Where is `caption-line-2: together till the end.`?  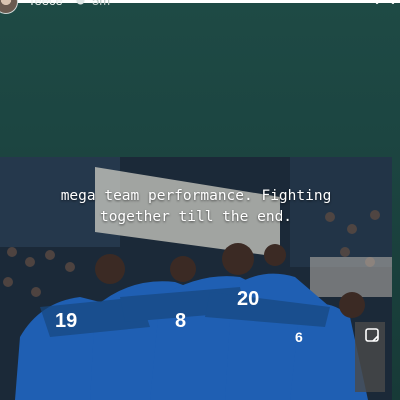
caption-line-2: together till the end. is located at coordinates (196, 217).